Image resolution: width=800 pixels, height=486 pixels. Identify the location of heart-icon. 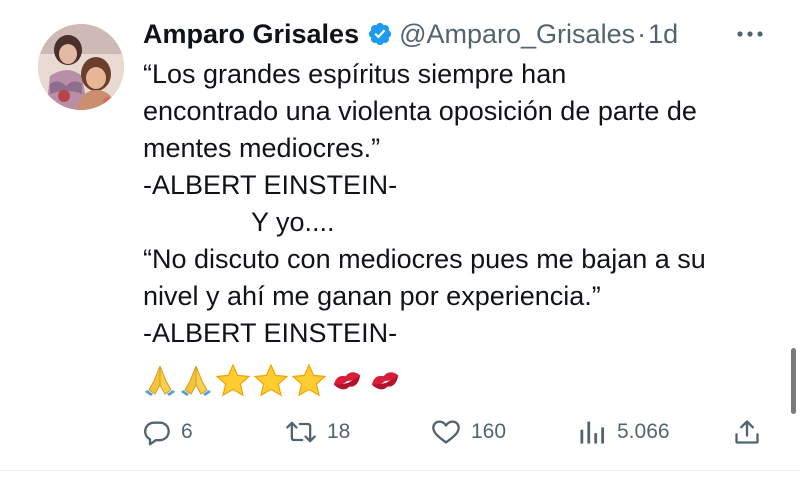
(446, 432).